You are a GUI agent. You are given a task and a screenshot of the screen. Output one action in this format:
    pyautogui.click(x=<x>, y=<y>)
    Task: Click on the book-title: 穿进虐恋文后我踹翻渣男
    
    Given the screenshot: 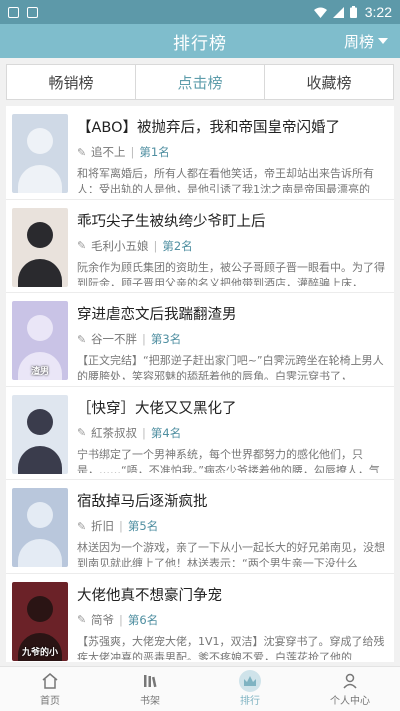 What is the action you would take?
    pyautogui.click(x=157, y=315)
    